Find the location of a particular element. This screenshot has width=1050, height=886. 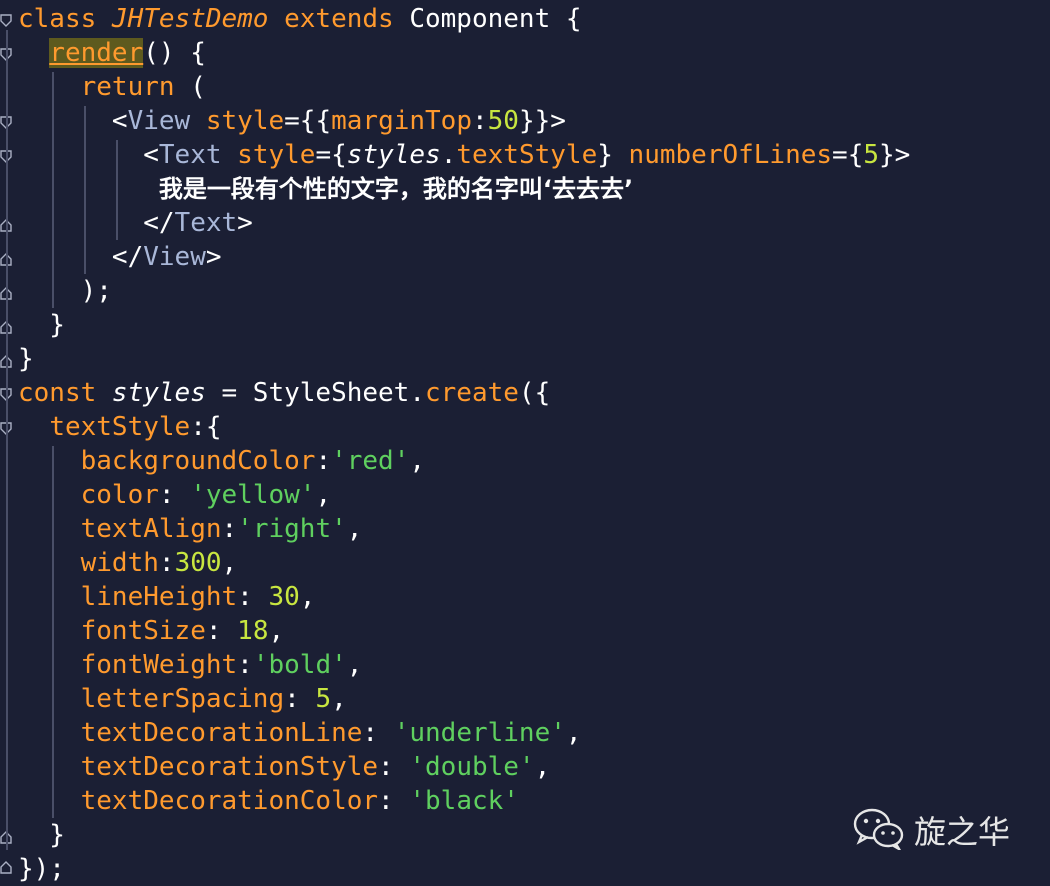

code-line: }); is located at coordinates (41, 869).